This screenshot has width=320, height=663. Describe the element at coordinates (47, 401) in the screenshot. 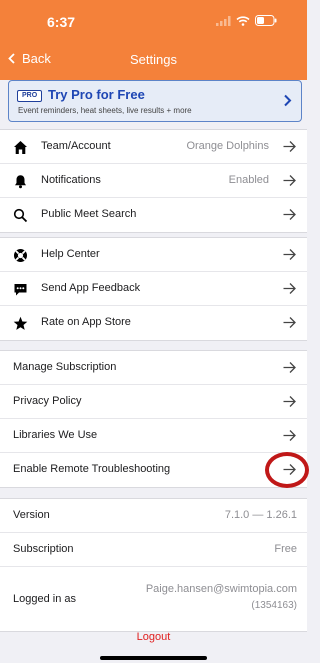

I see `row-label: Privacy Policy` at that location.